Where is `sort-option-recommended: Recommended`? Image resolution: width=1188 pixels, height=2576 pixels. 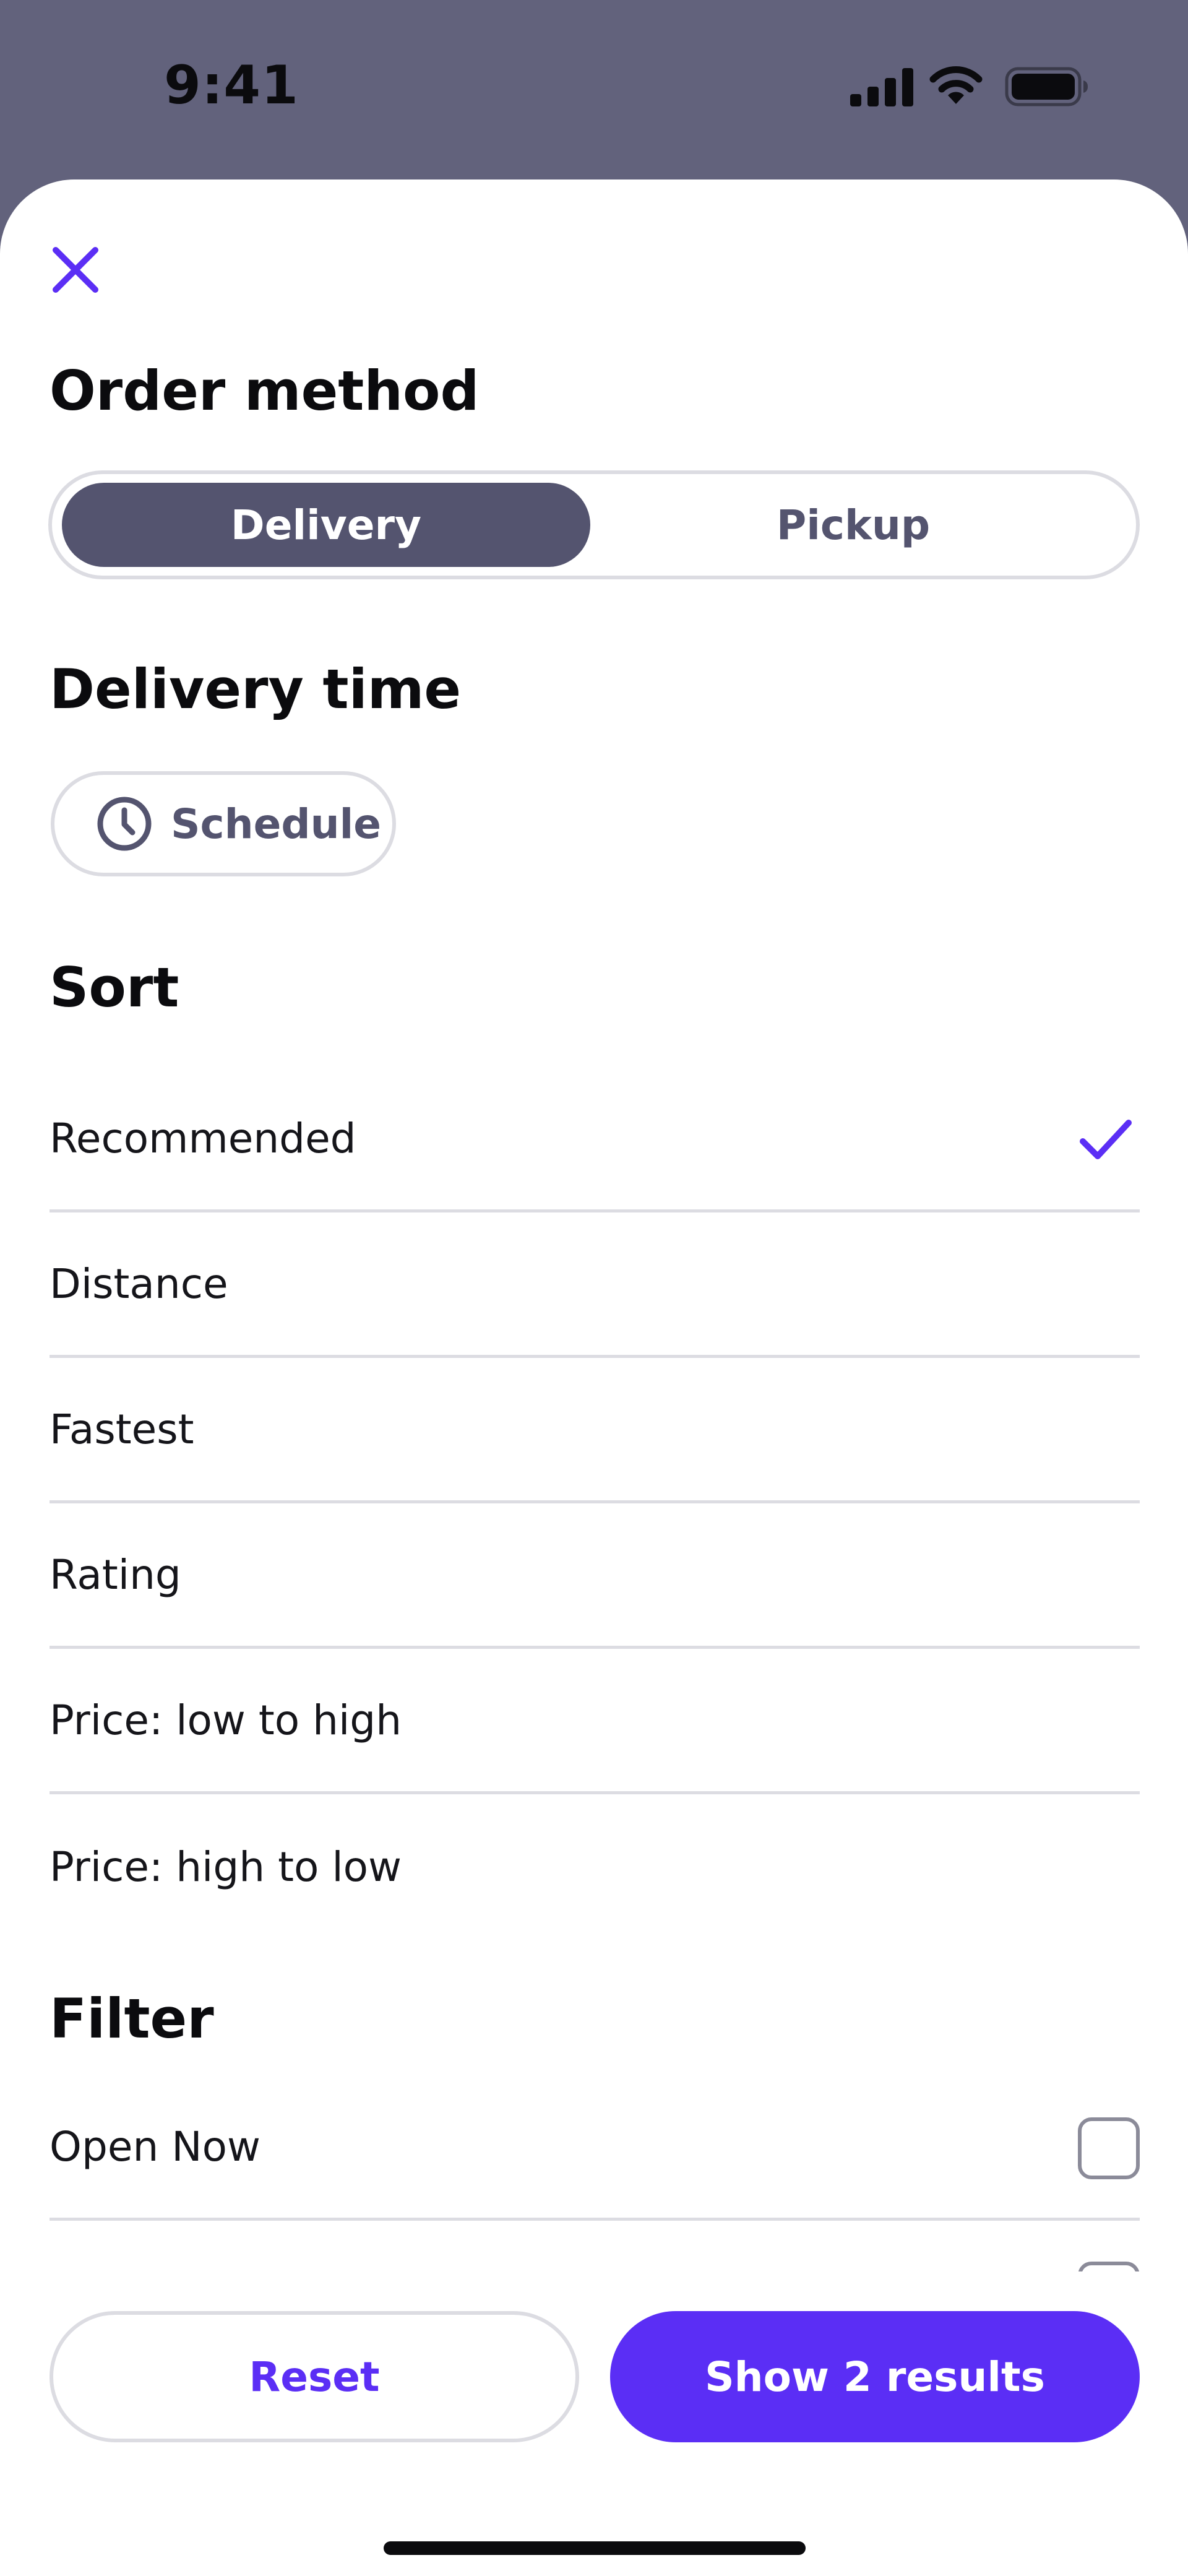
sort-option-recommended: Recommended is located at coordinates (595, 1139).